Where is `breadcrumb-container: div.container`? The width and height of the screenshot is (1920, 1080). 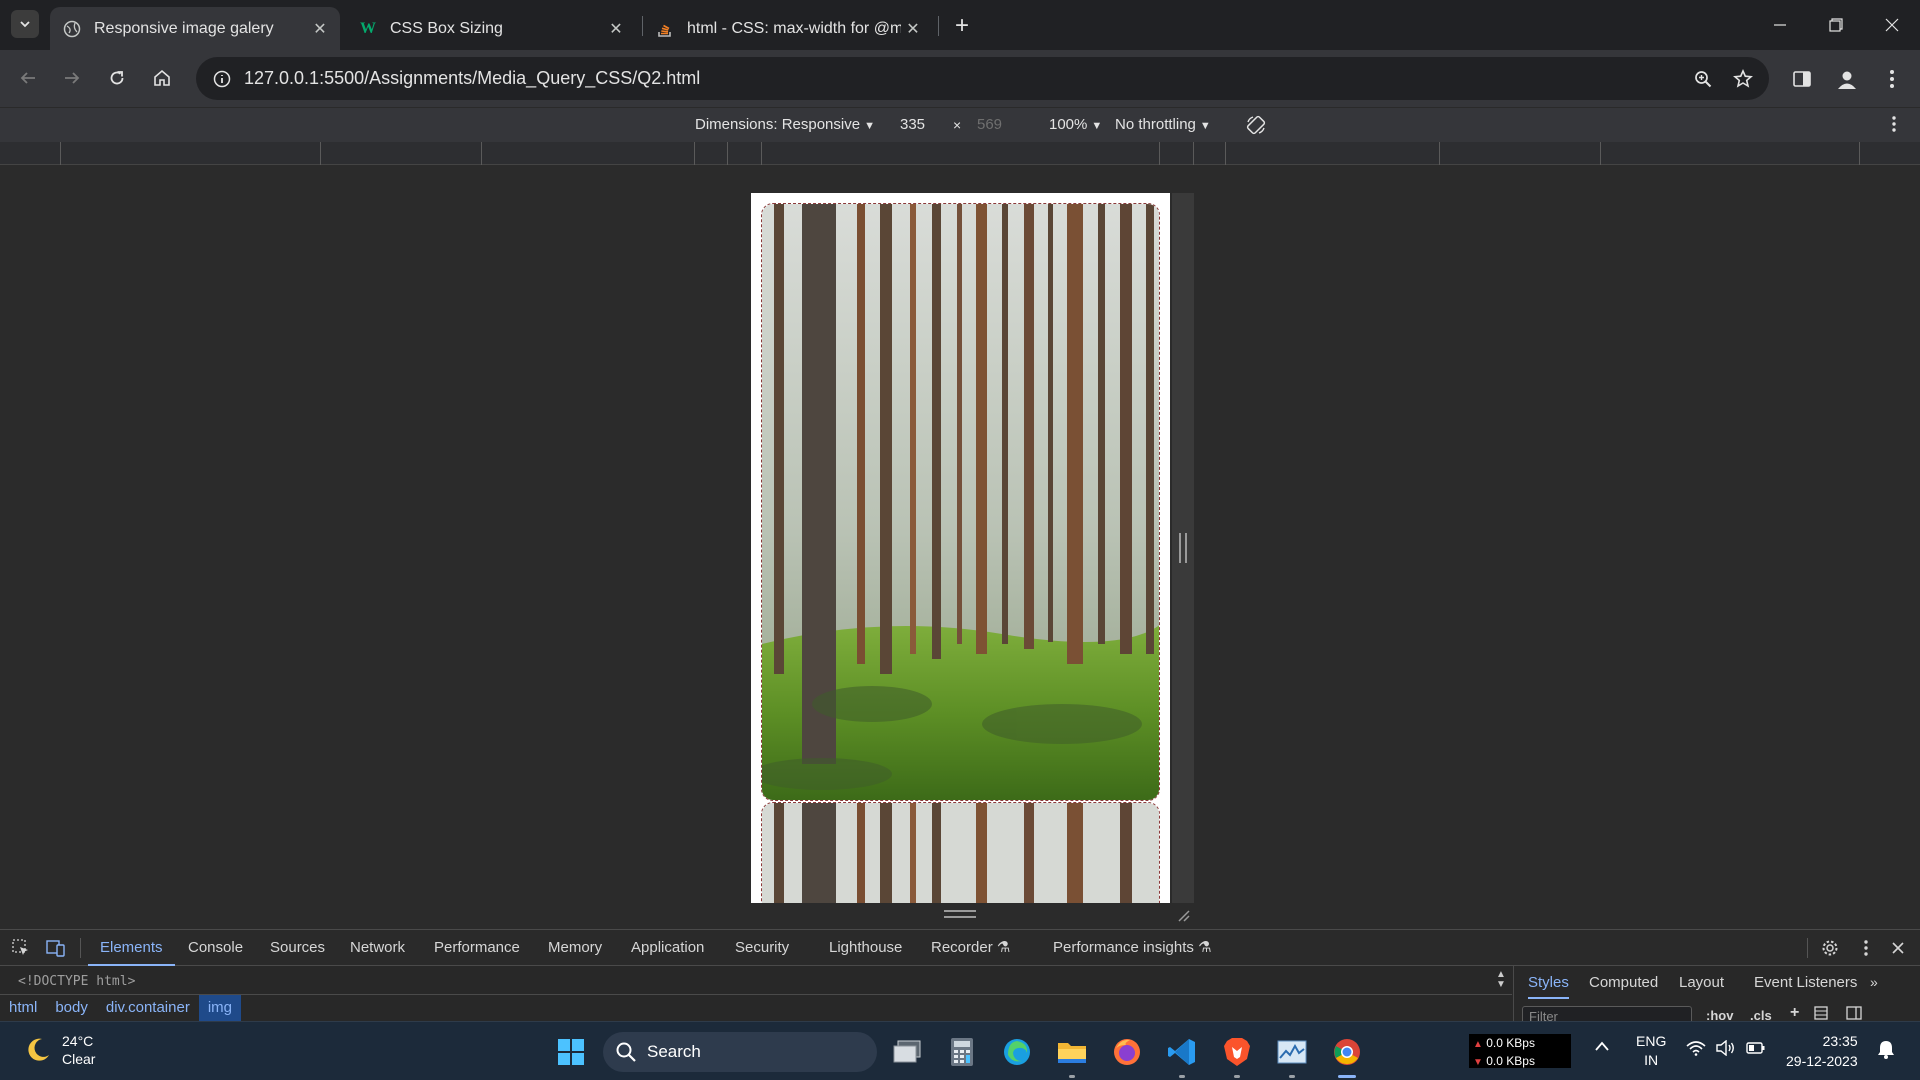
breadcrumb-container: div.container is located at coordinates (148, 1008).